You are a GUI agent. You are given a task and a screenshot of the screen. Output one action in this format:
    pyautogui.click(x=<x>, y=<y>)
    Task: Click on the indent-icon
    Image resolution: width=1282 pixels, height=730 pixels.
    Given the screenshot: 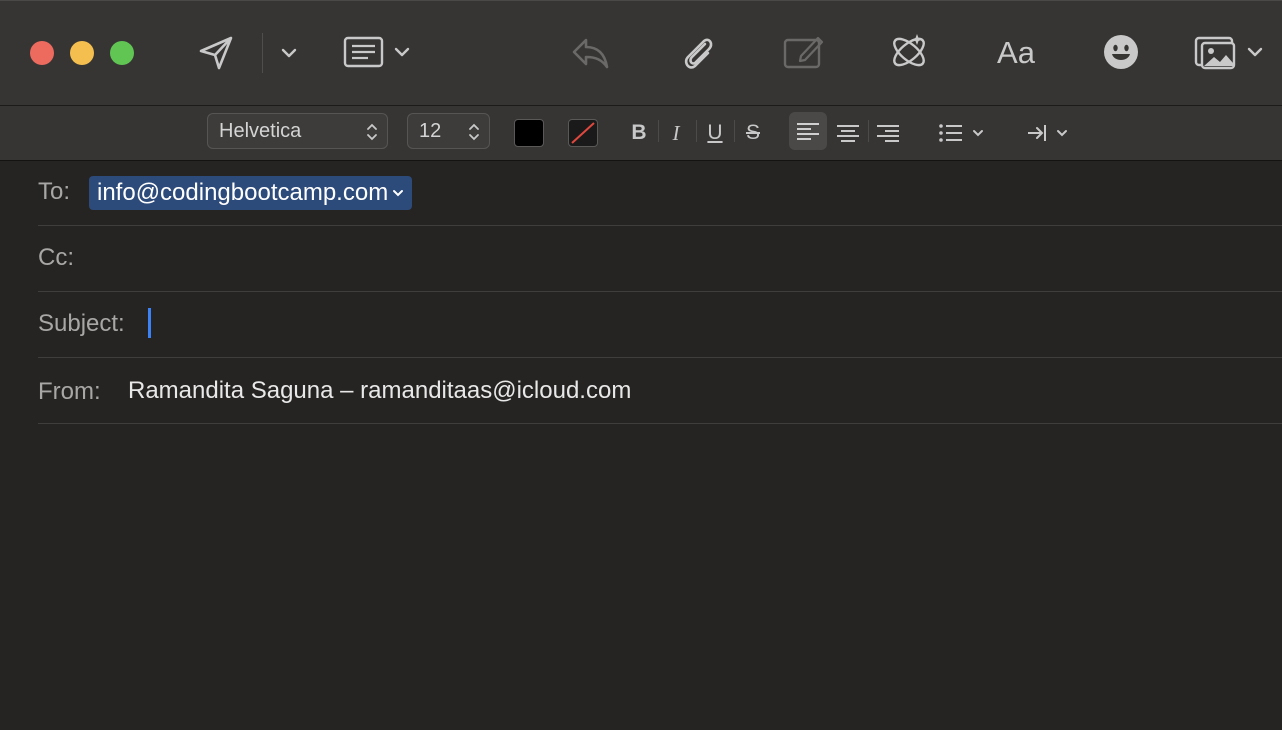 What is the action you would take?
    pyautogui.click(x=1047, y=133)
    